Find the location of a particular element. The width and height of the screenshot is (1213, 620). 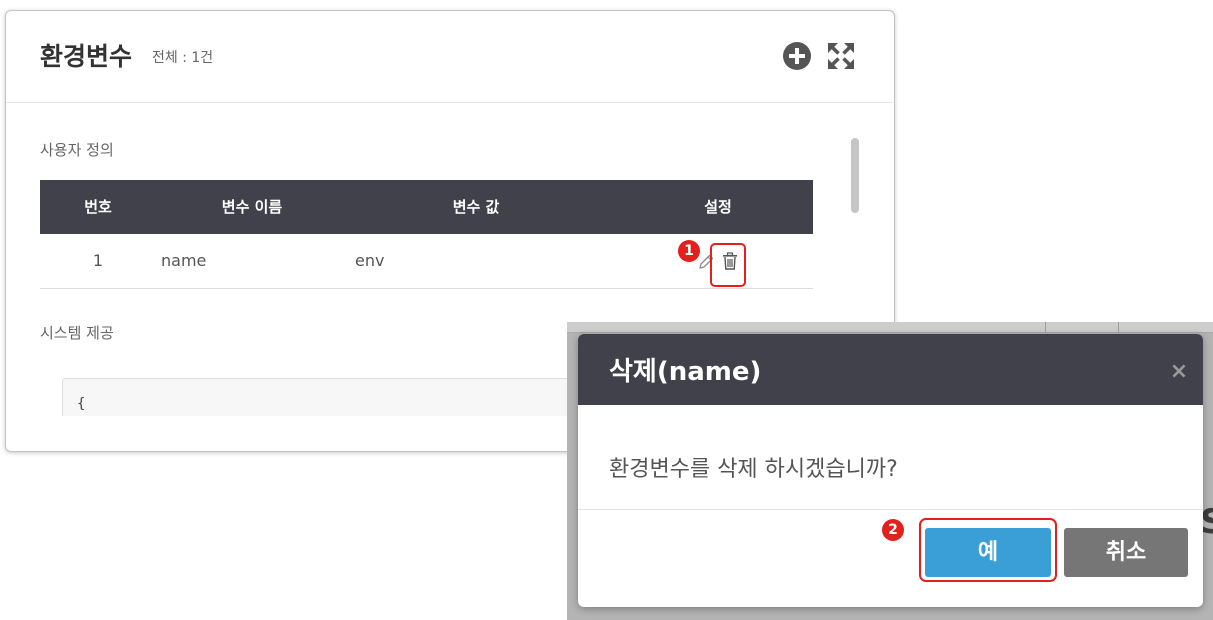

backdrop-toolbar is located at coordinates (890, 327).